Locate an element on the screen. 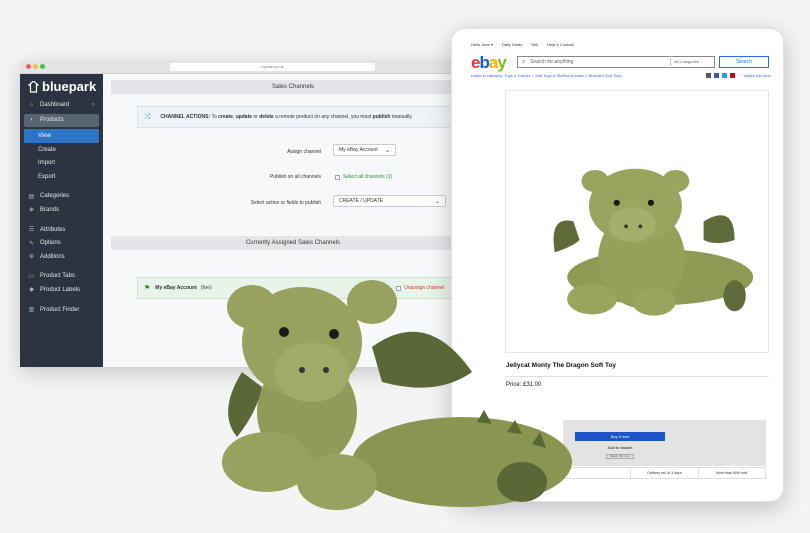  filter-icon: ▥ is located at coordinates (31, 310).